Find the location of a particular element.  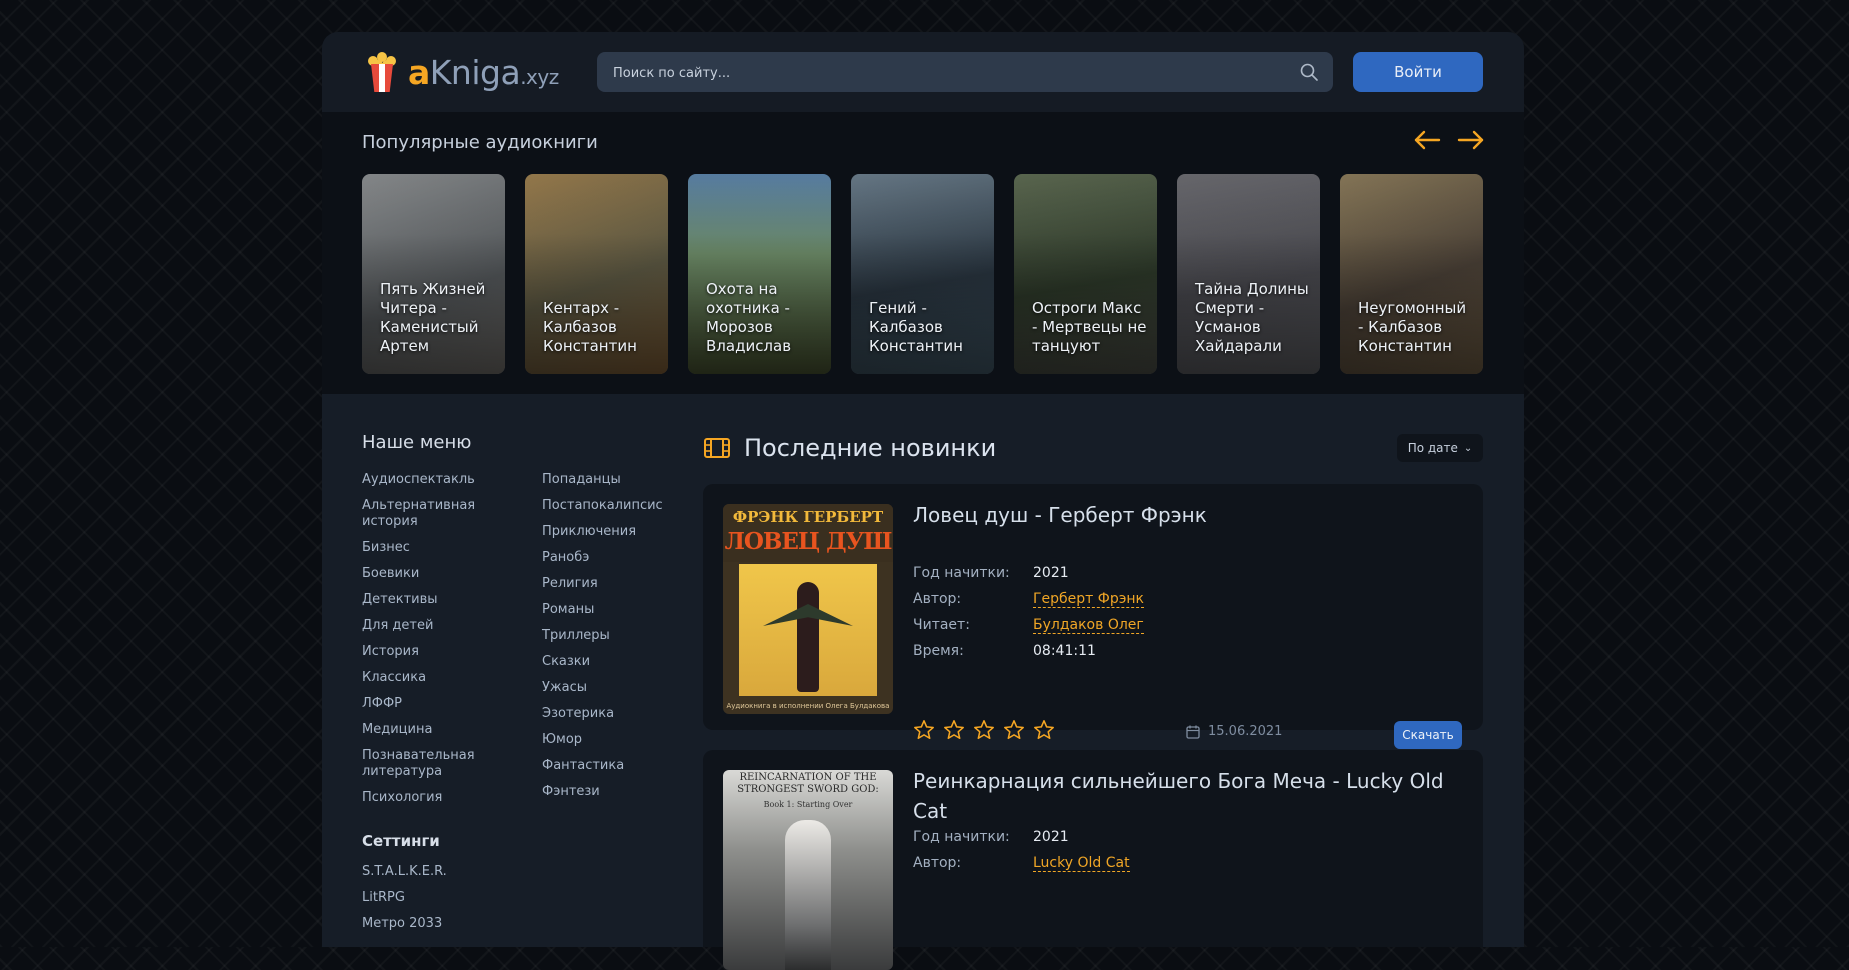

menu-item: Познавательная литература is located at coordinates (427, 764).